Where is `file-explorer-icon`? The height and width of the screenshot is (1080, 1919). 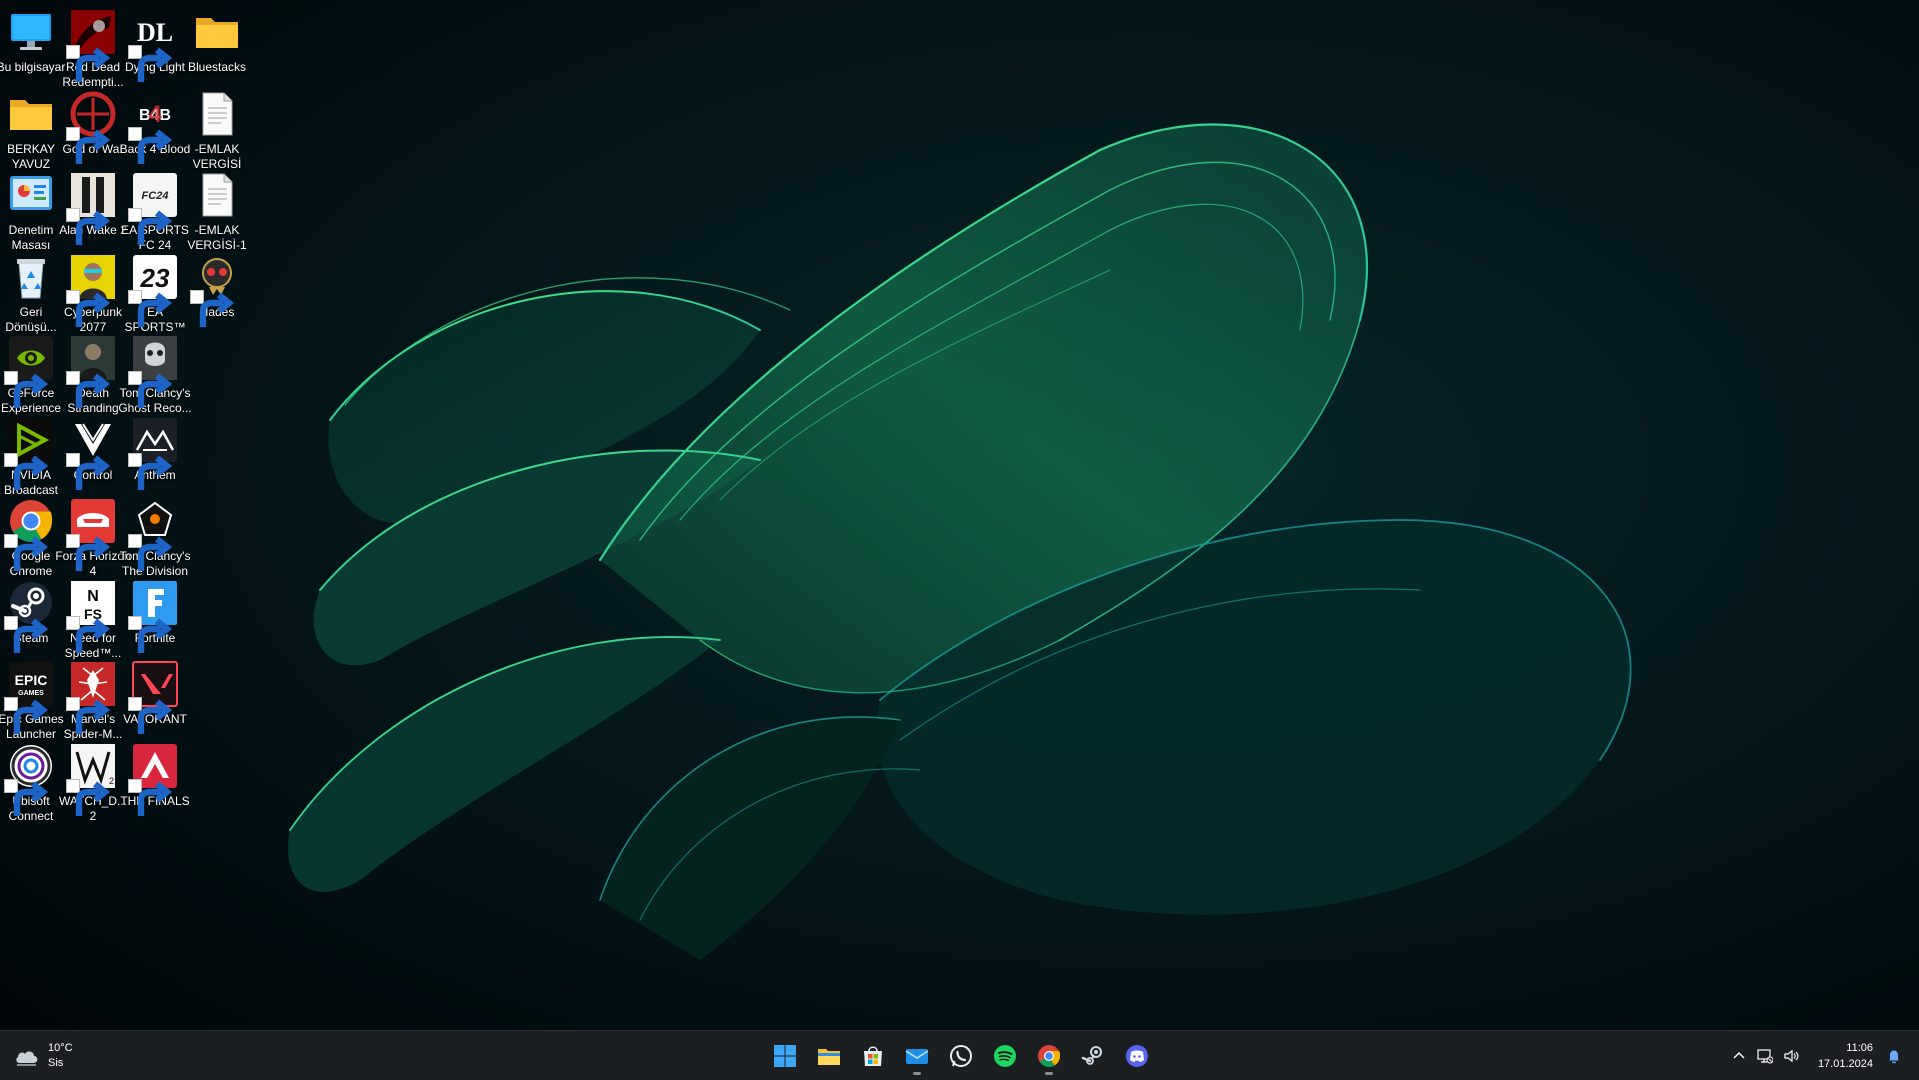
file-explorer-icon is located at coordinates (829, 1057).